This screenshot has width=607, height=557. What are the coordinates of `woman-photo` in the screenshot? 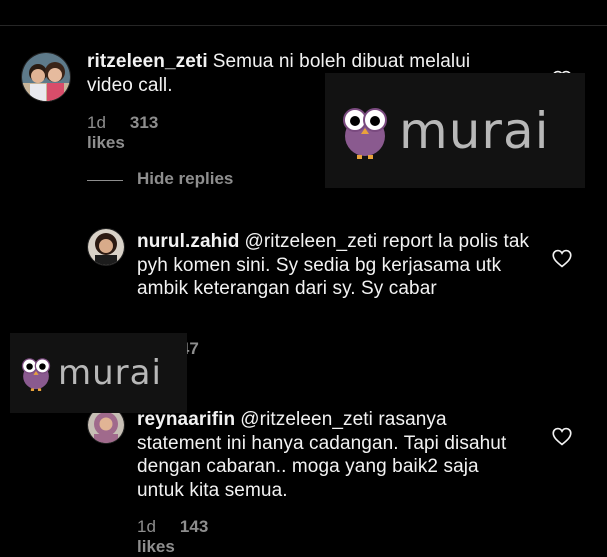 It's located at (106, 247).